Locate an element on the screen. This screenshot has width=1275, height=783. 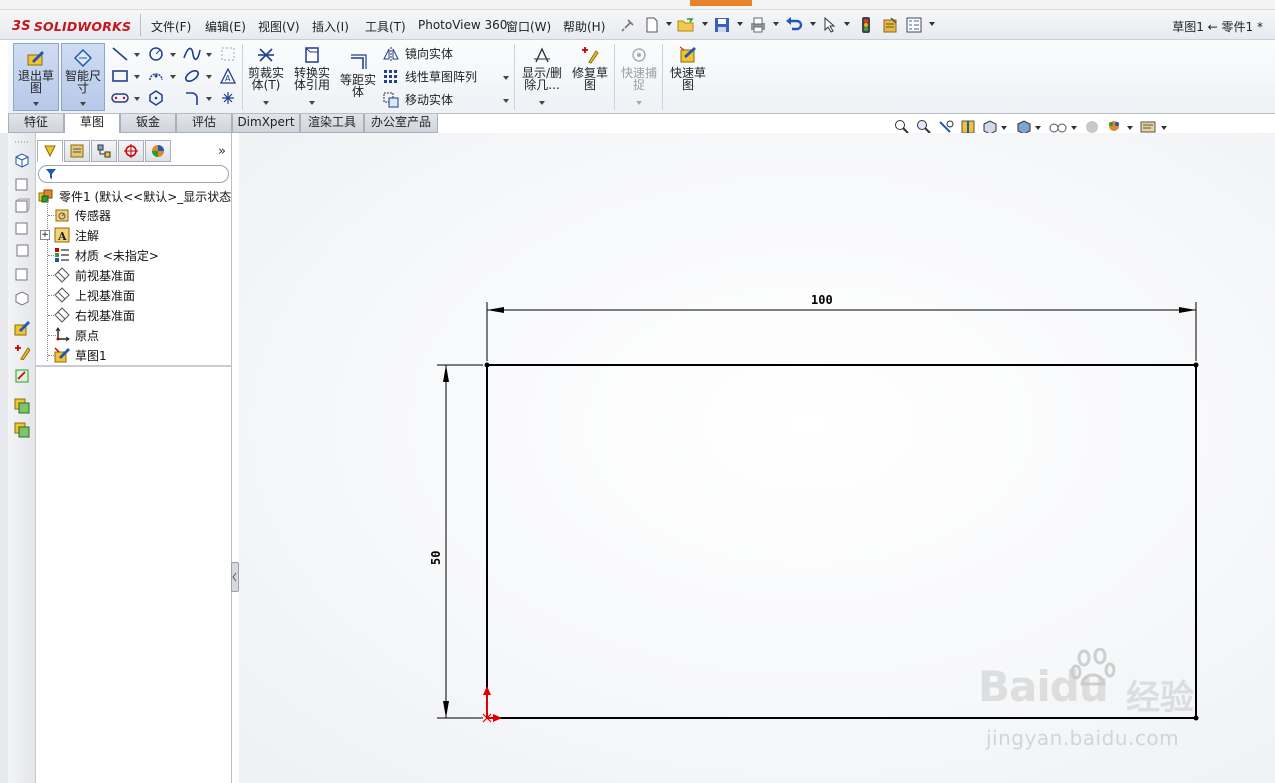
construction-box-icon is located at coordinates (228, 54).